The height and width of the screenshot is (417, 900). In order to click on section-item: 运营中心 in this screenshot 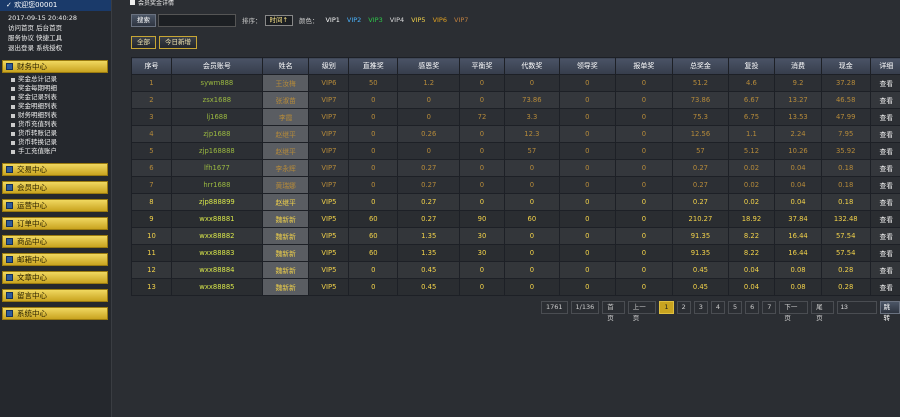, I will do `click(55, 205)`.